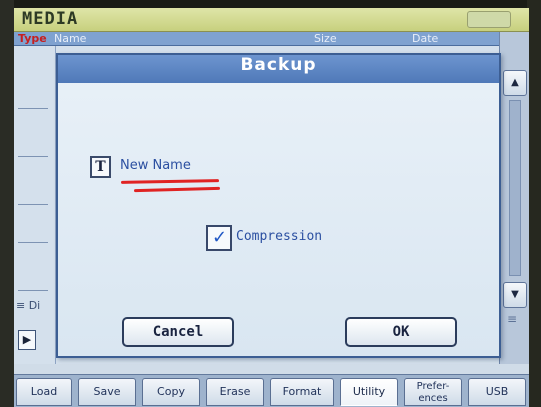  I want to click on tab-preferences: Prefer- ences, so click(433, 392).